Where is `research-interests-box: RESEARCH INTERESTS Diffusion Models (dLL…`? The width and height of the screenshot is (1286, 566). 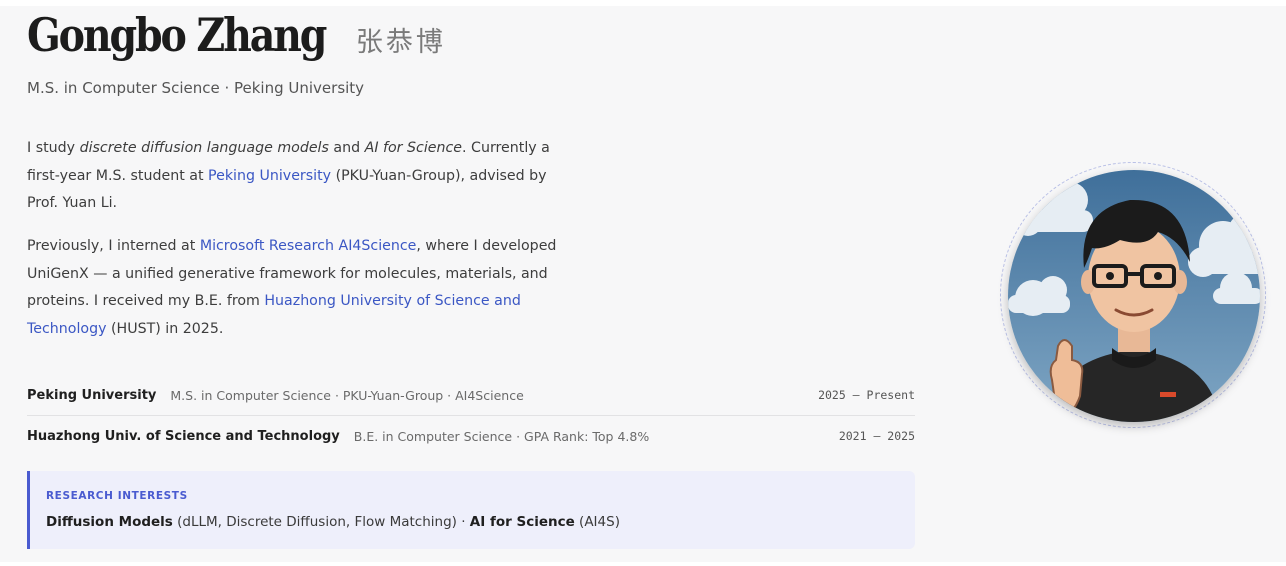 research-interests-box: RESEARCH INTERESTS Diffusion Models (dLL… is located at coordinates (471, 510).